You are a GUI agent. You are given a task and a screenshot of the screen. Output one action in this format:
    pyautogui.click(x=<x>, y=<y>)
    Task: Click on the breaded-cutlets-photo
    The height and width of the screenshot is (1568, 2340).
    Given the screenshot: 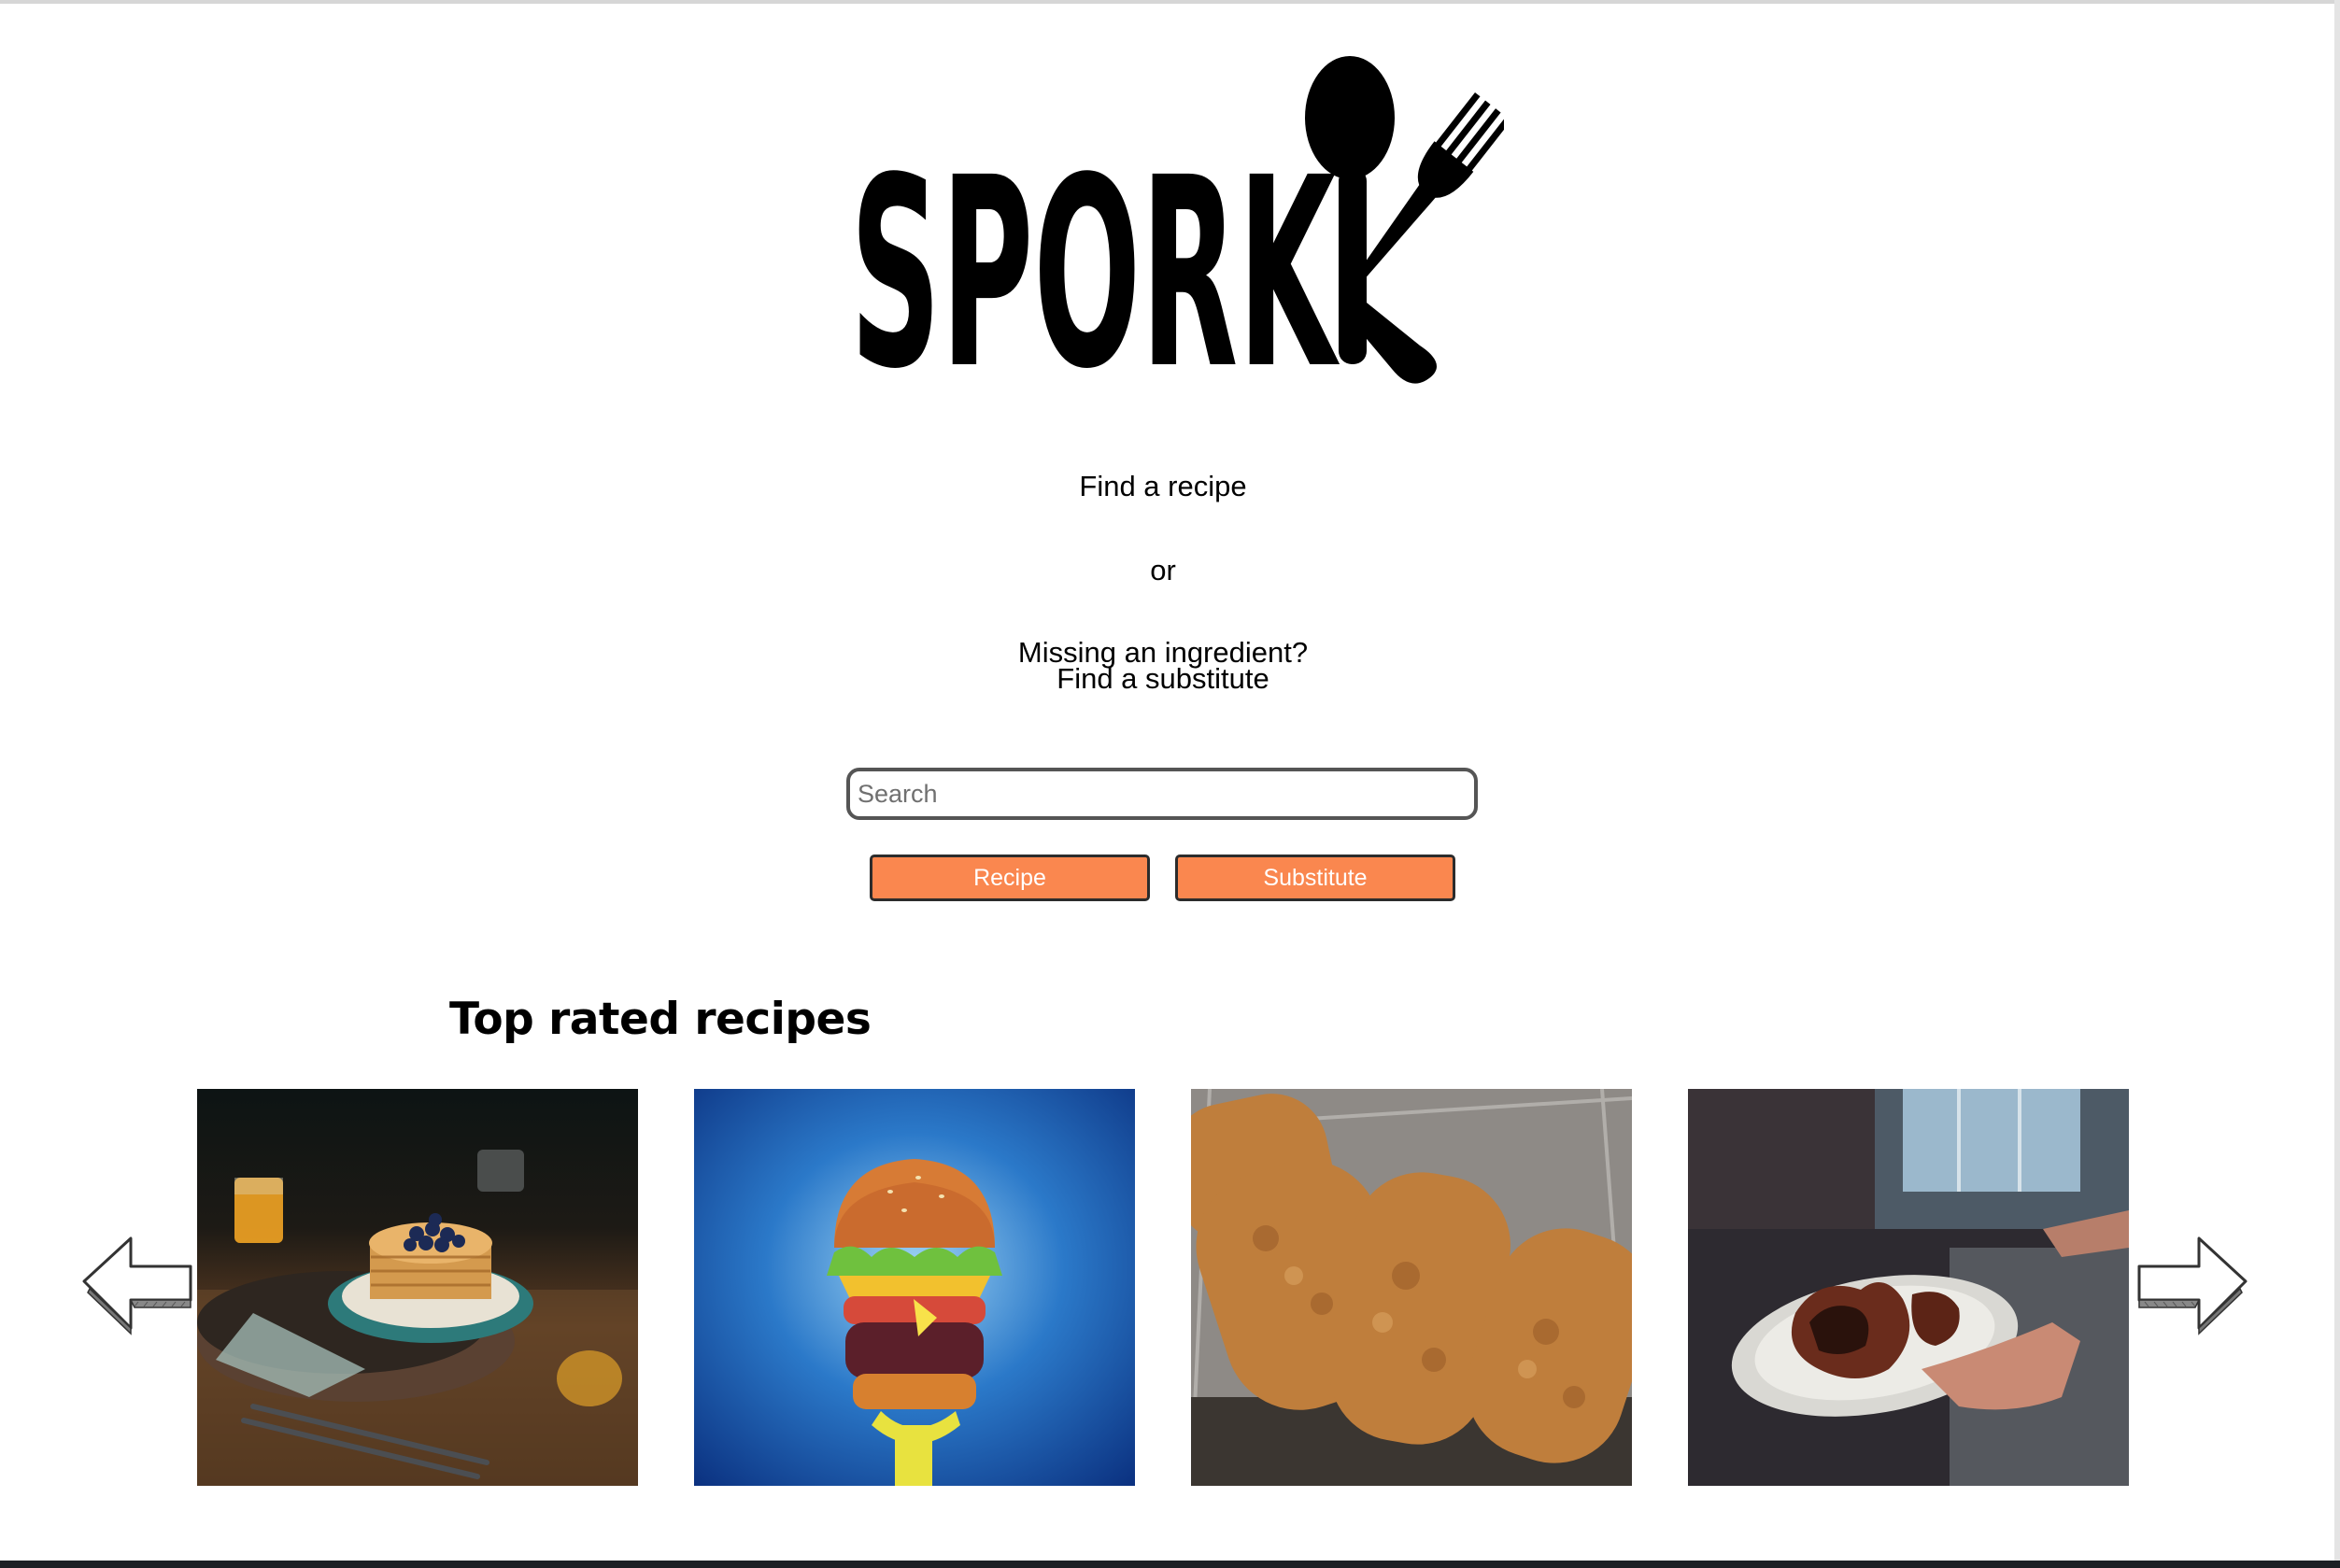 What is the action you would take?
    pyautogui.click(x=1411, y=1287)
    